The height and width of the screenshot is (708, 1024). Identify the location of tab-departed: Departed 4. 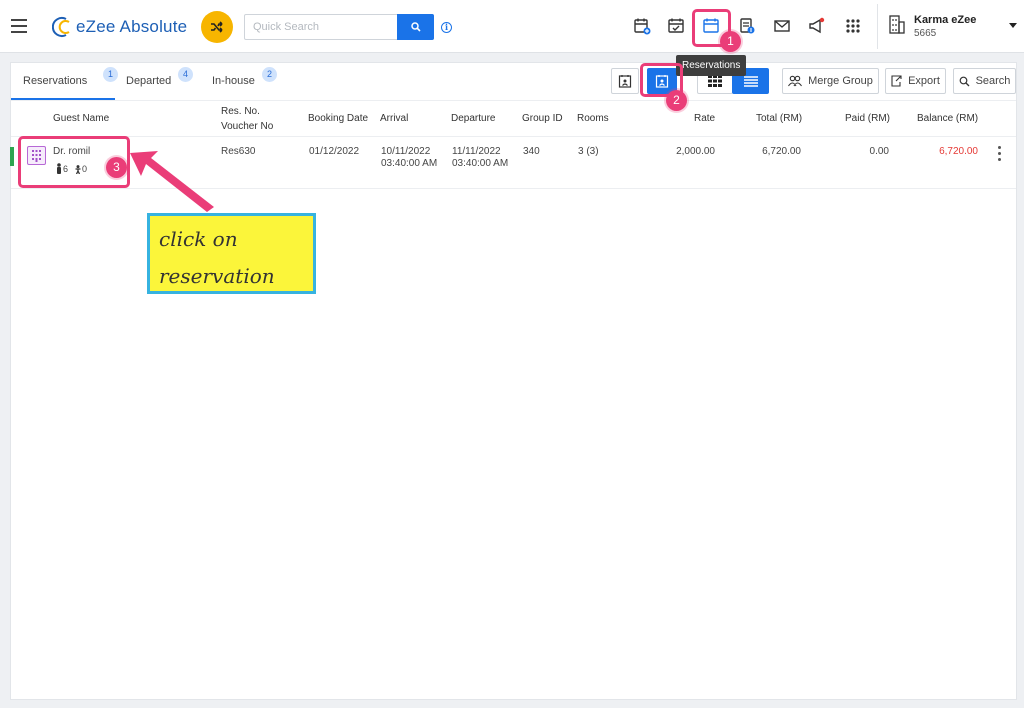
(159, 77).